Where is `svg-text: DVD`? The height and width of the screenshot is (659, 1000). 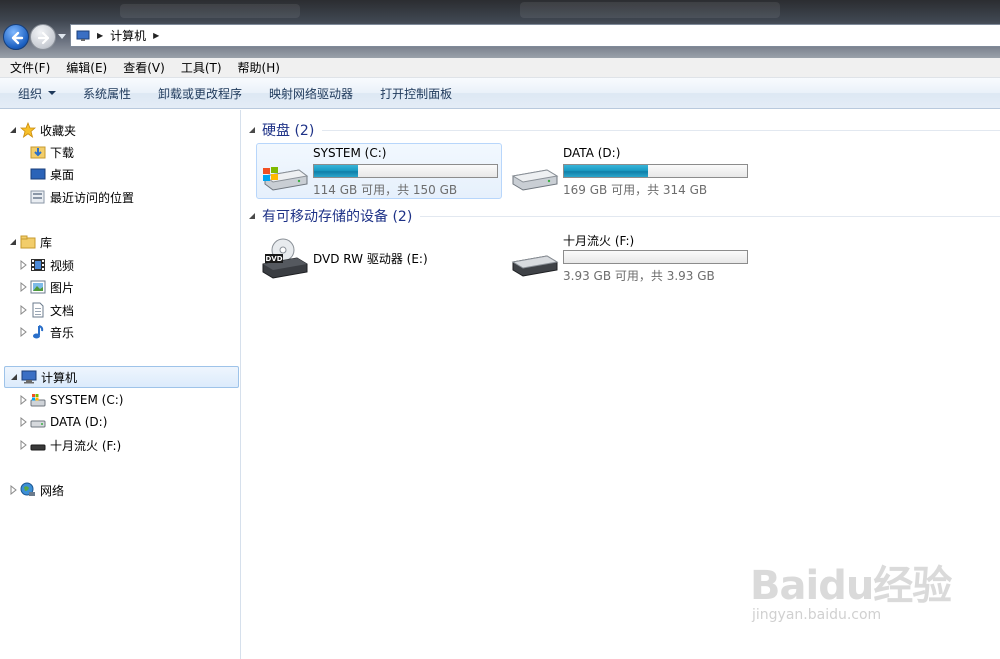 svg-text: DVD is located at coordinates (273, 259).